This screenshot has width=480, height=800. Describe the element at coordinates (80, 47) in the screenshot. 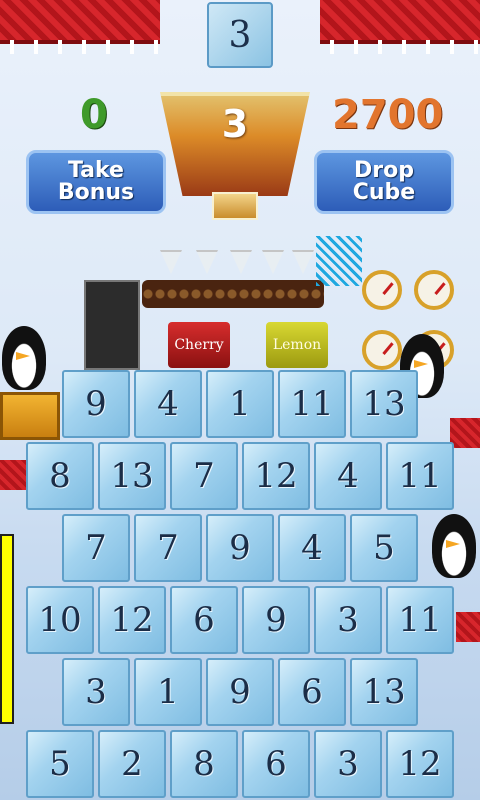

I see `icicles-left` at that location.